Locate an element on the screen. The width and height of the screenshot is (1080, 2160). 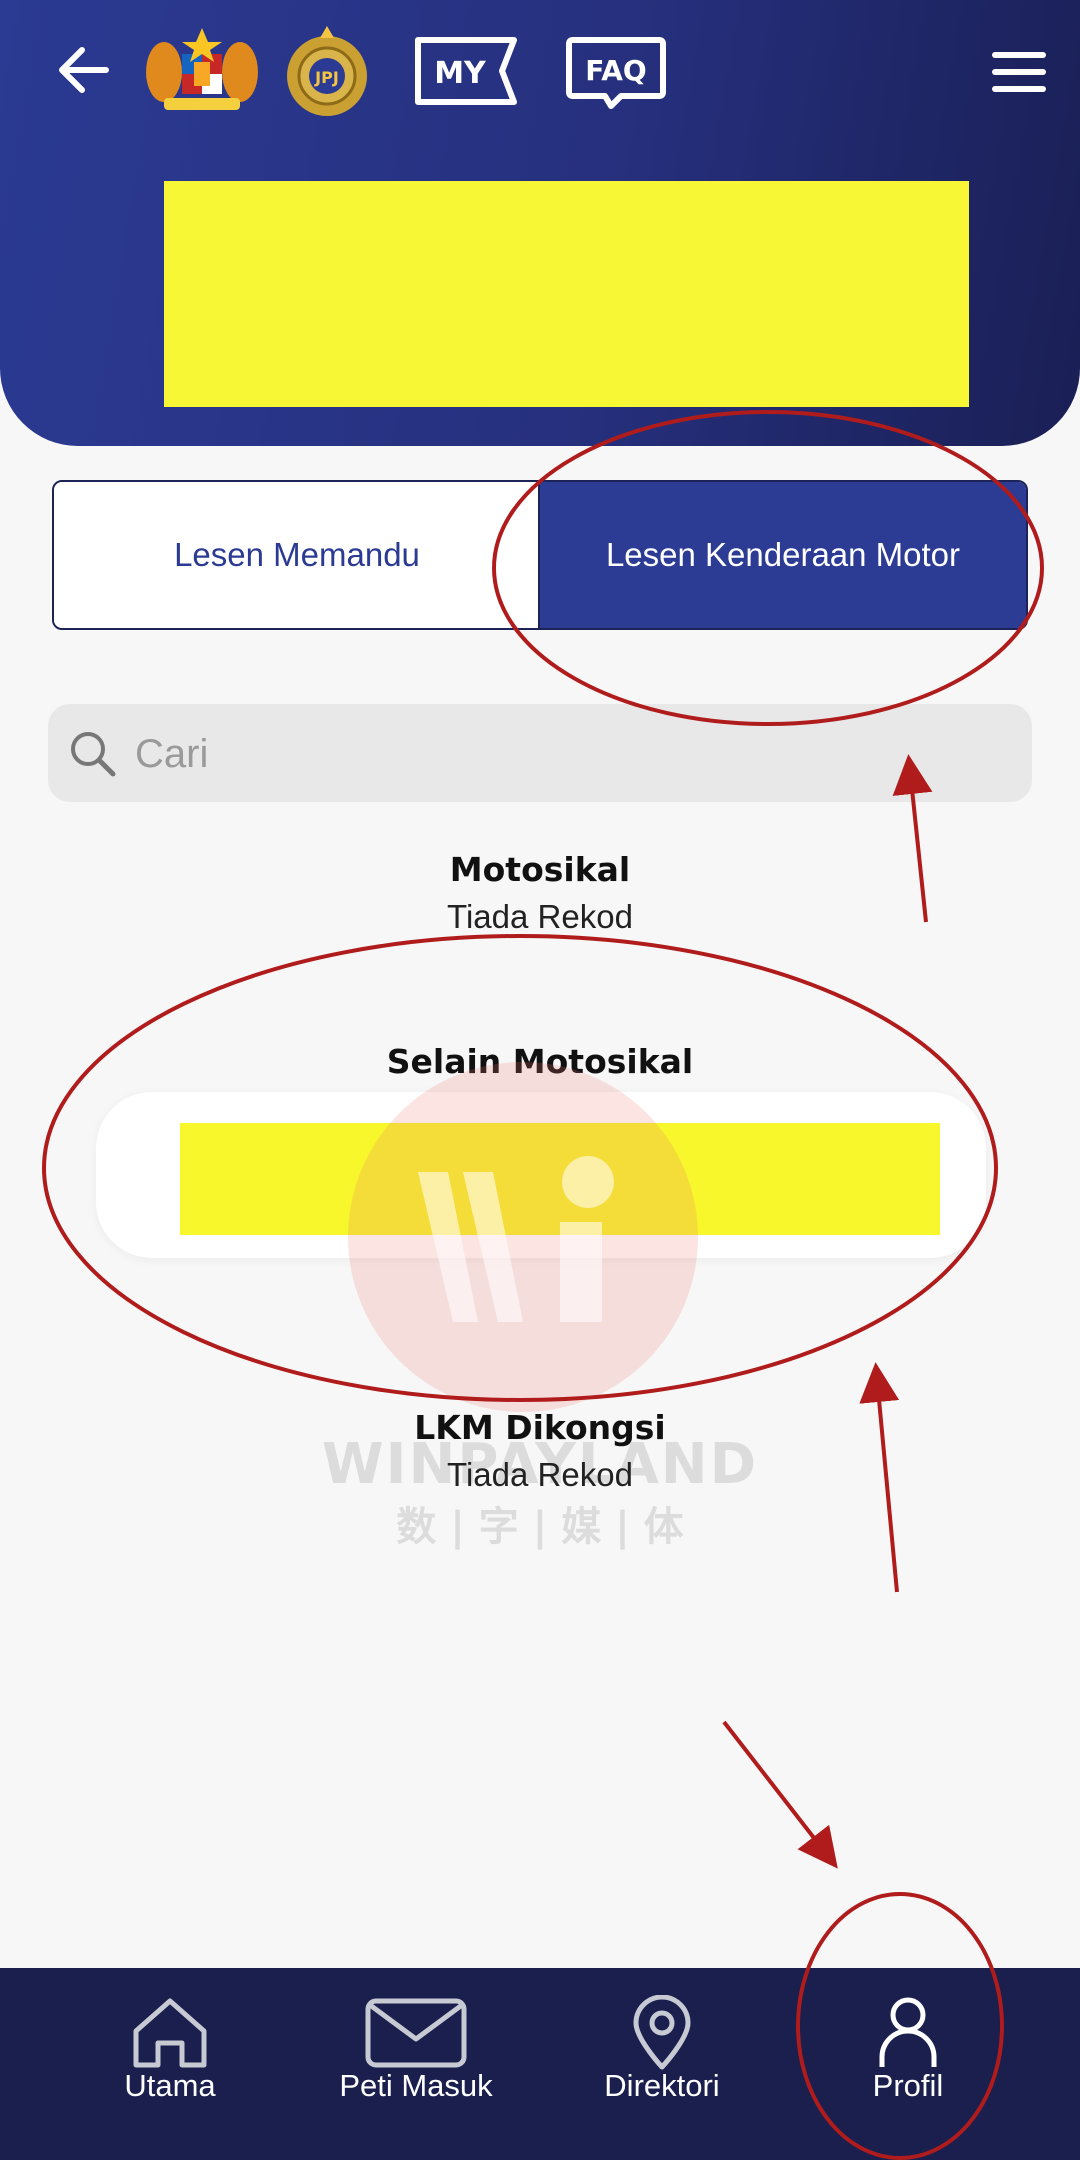
nav-profil: Profil is located at coordinates (908, 2064).